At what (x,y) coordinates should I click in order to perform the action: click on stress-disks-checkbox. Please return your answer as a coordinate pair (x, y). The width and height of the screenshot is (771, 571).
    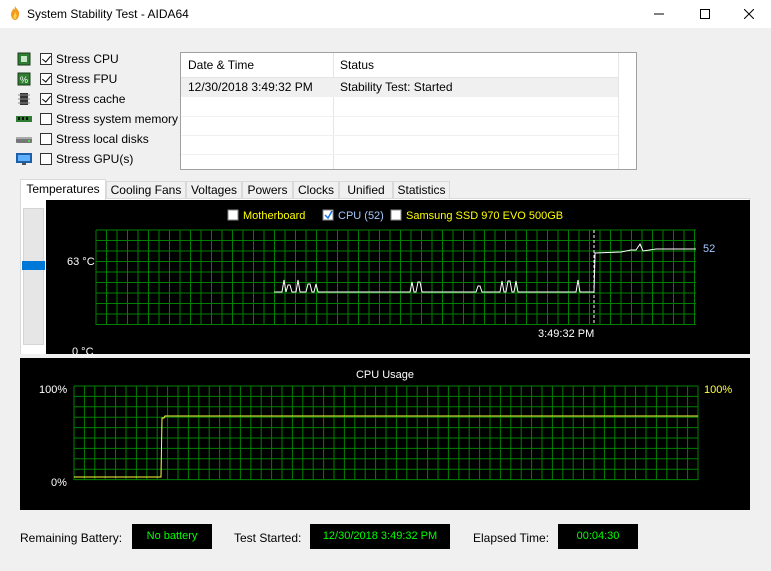
    Looking at the image, I should click on (46, 139).